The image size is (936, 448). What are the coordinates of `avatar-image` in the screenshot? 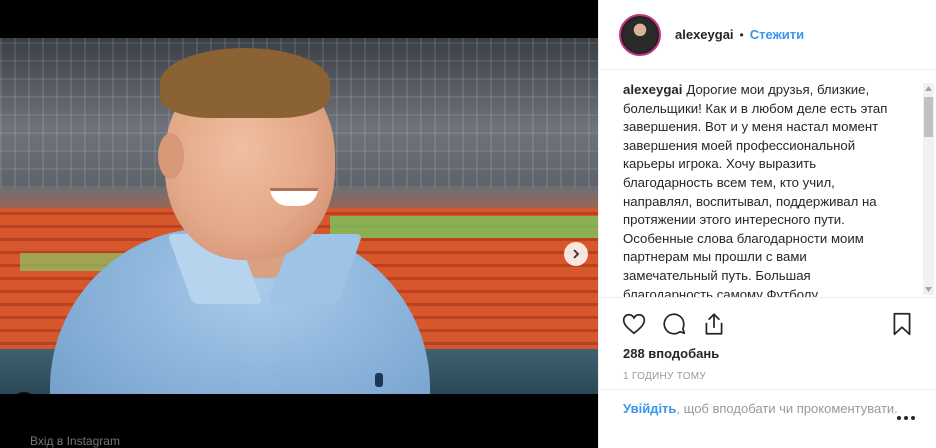 It's located at (640, 34).